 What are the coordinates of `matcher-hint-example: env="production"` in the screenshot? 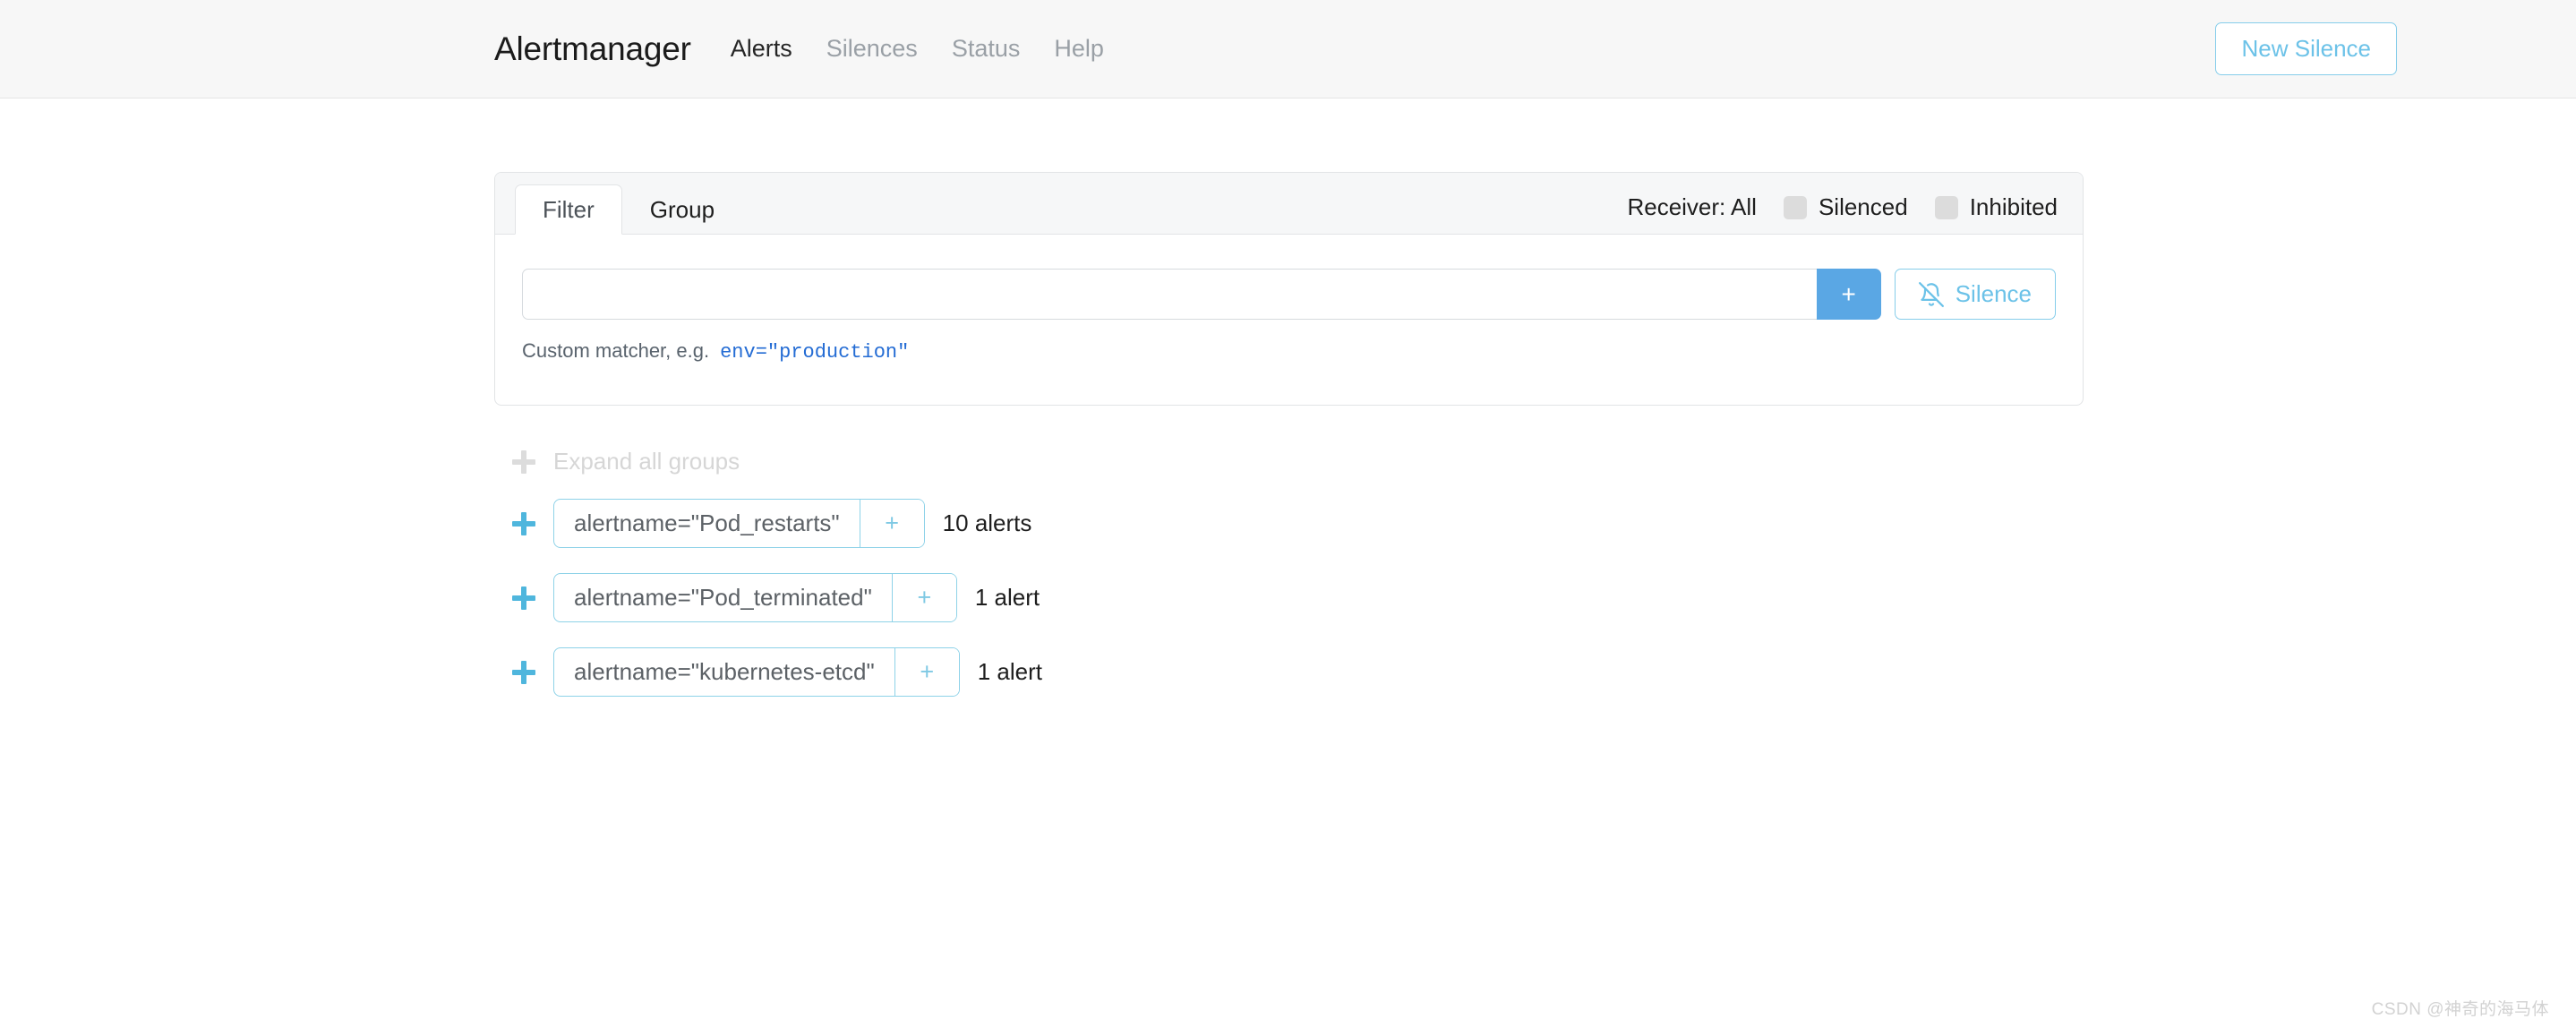 It's located at (814, 352).